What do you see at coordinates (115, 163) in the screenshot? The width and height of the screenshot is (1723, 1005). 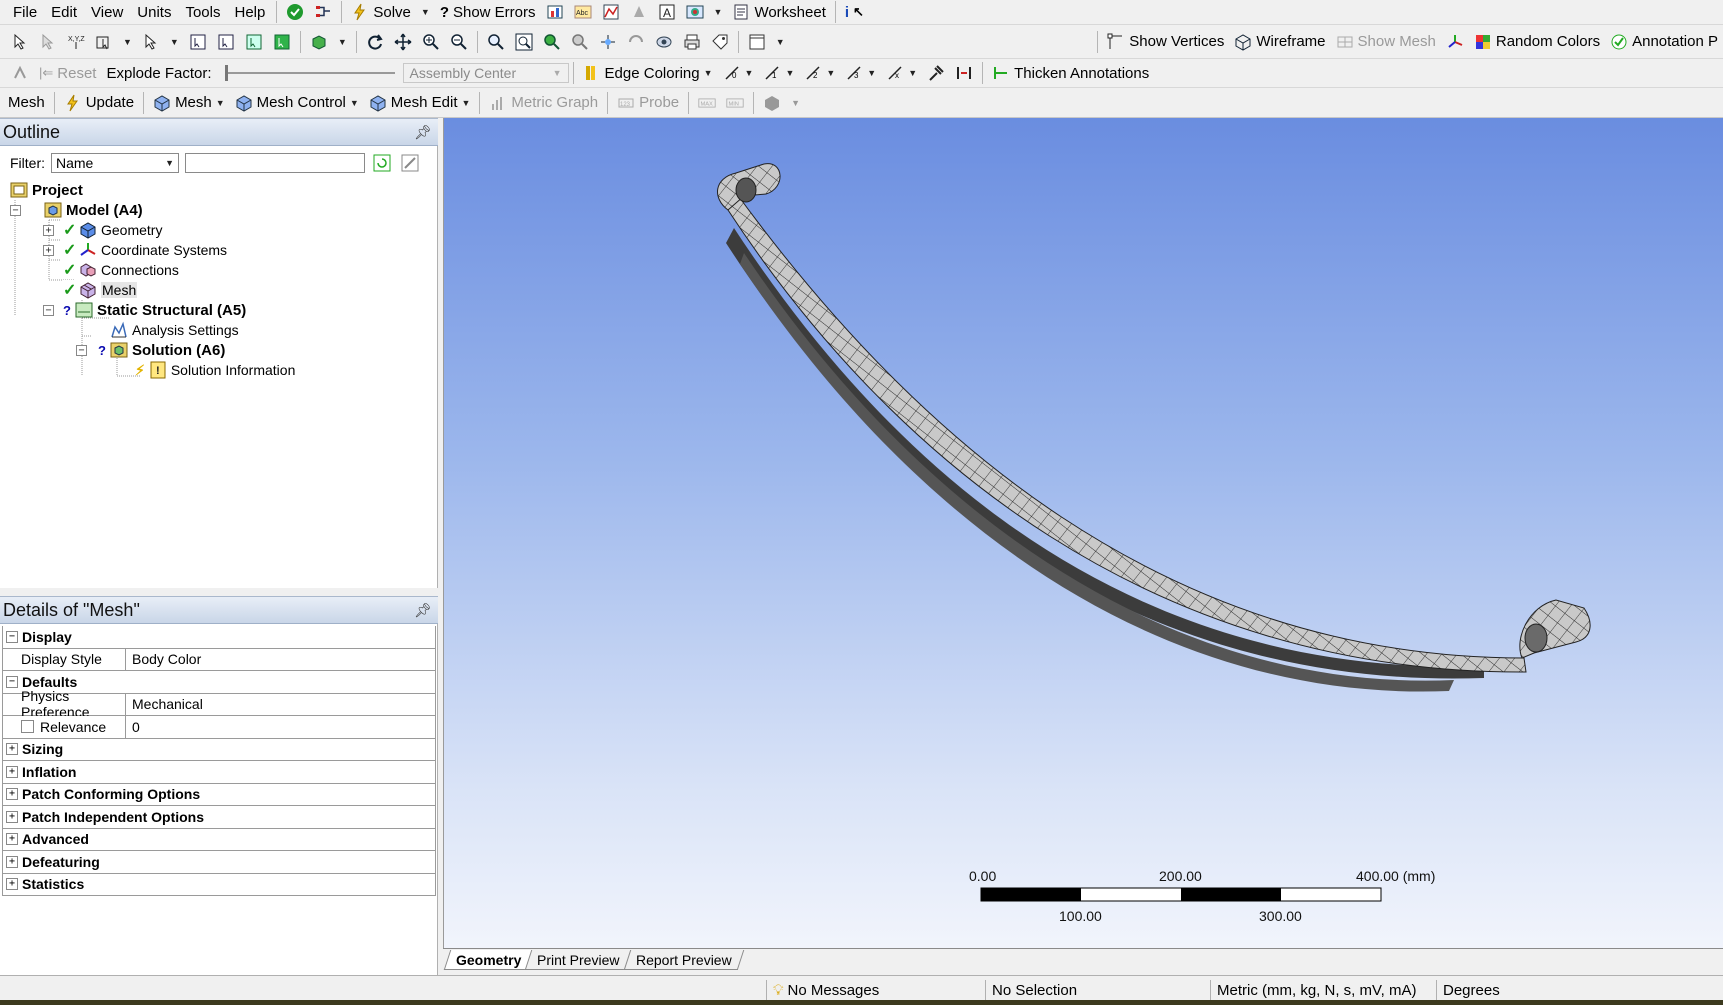 I see `filter-select: Name ▼` at bounding box center [115, 163].